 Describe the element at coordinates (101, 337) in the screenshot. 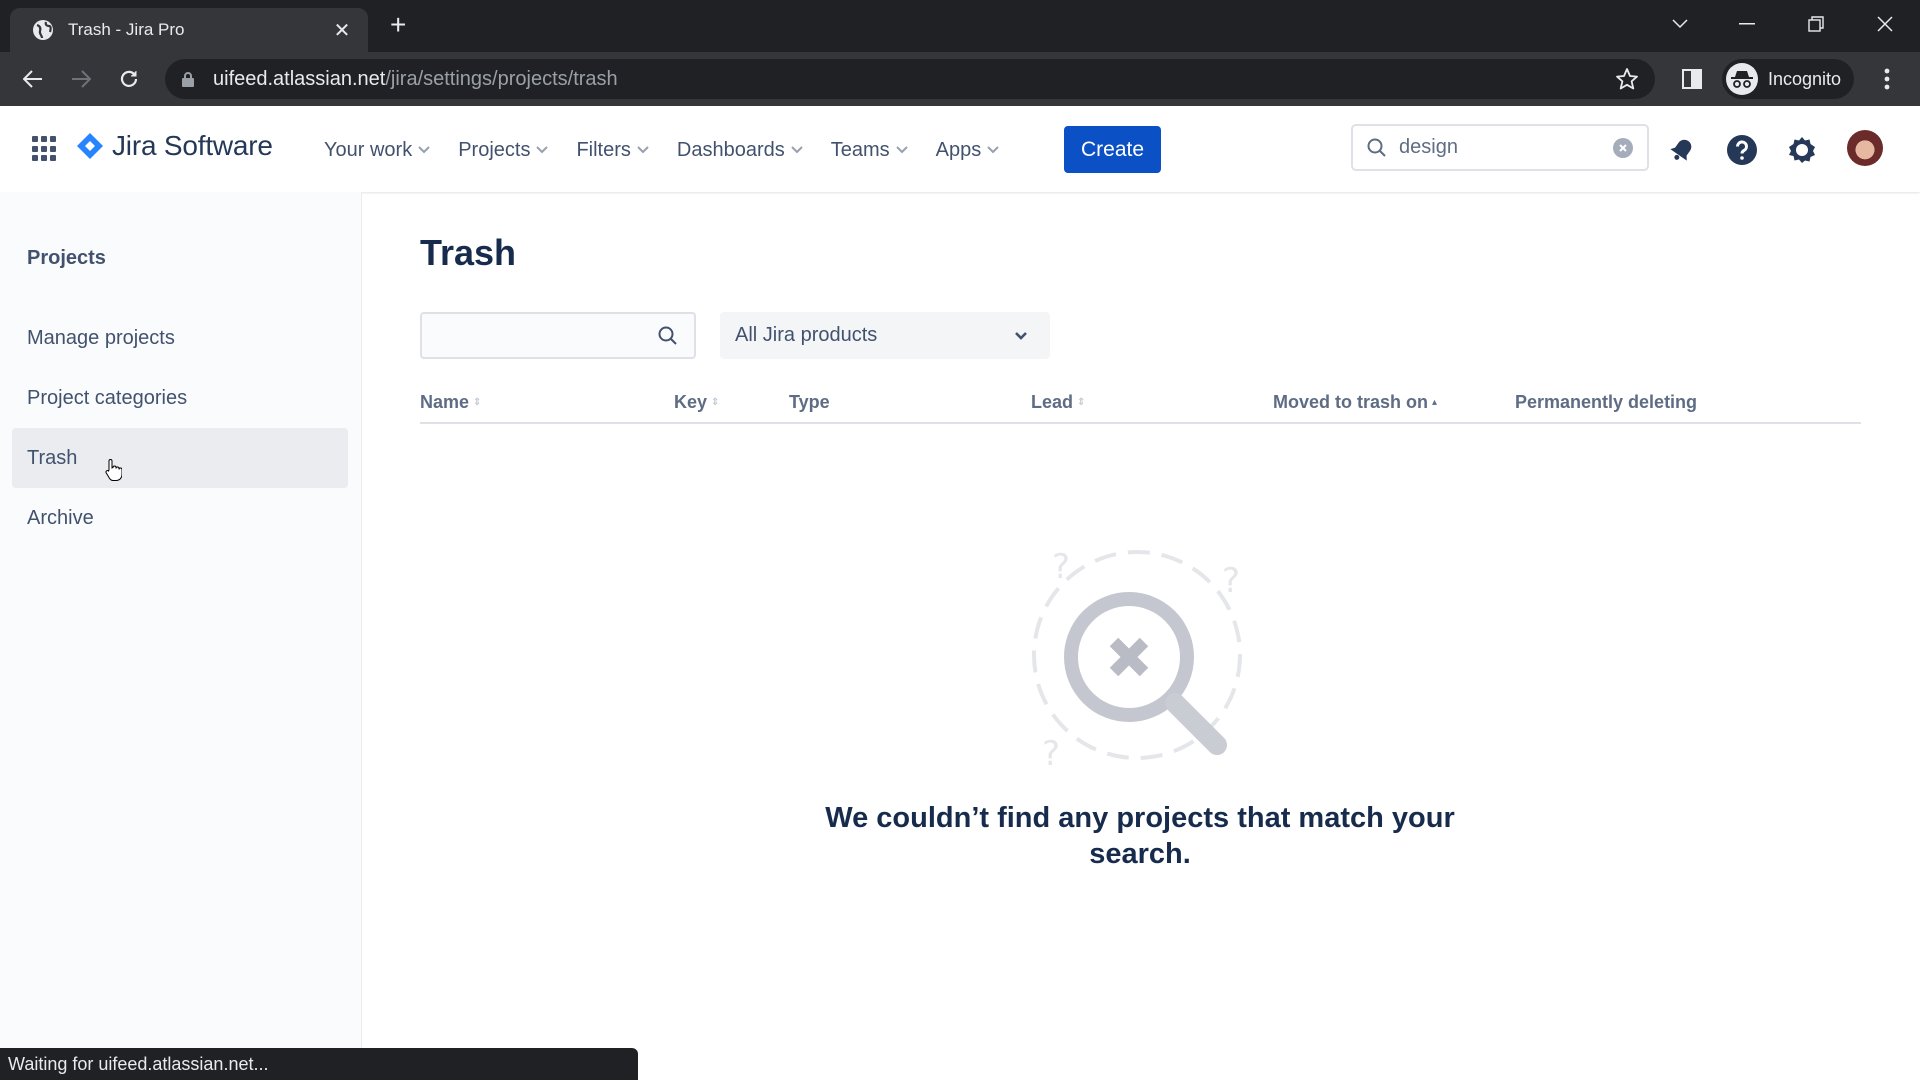

I see `sidebar-item-label: Manage projects` at that location.